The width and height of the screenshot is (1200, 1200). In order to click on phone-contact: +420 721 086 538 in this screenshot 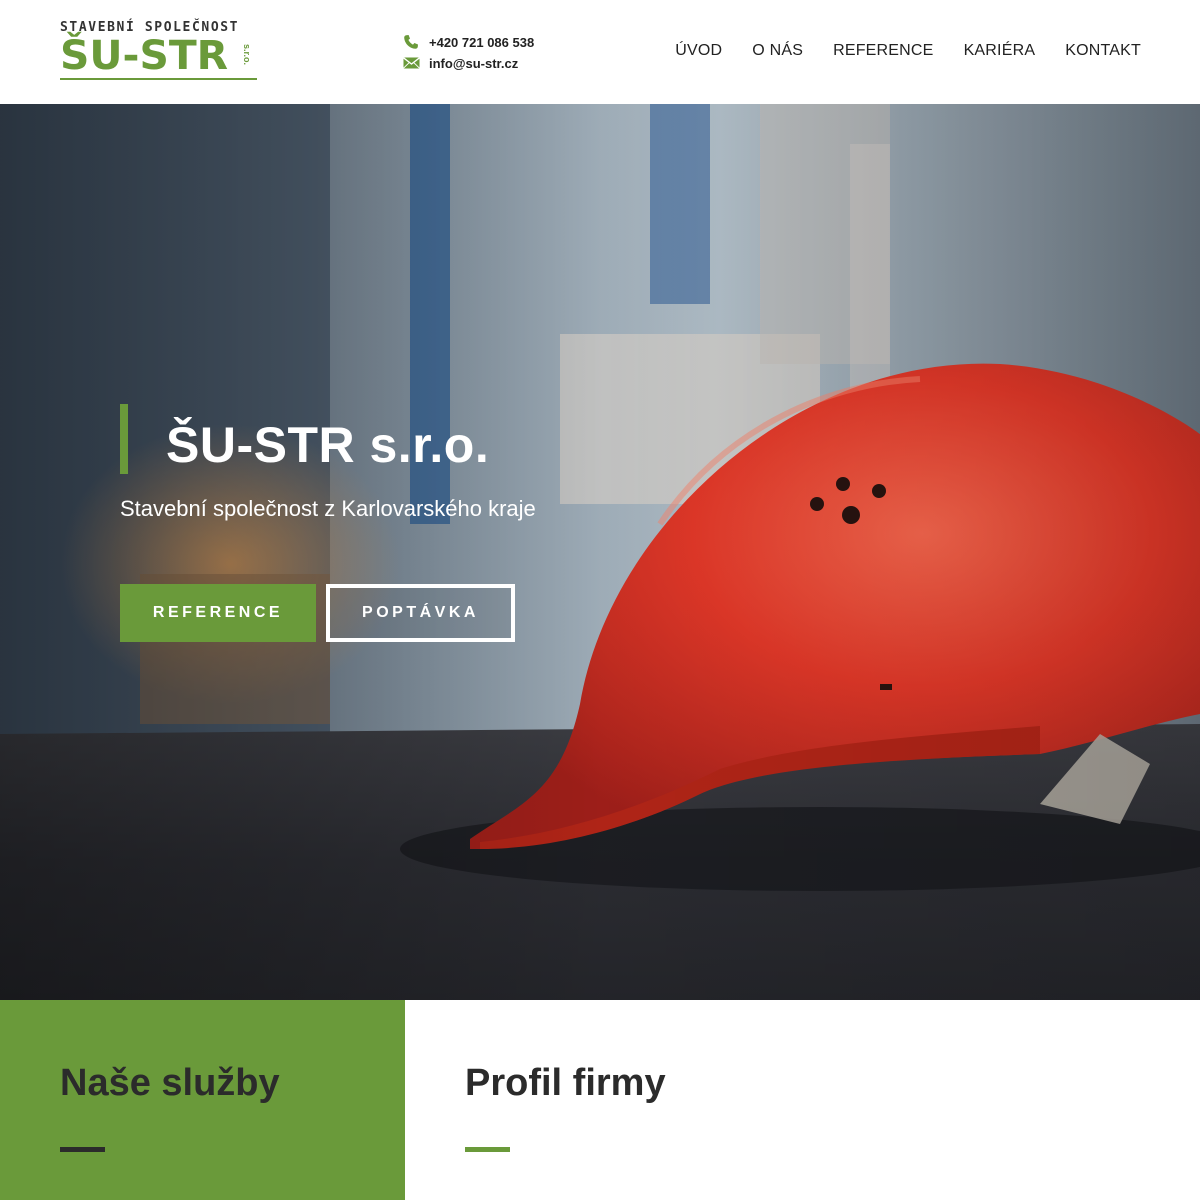, I will do `click(468, 42)`.